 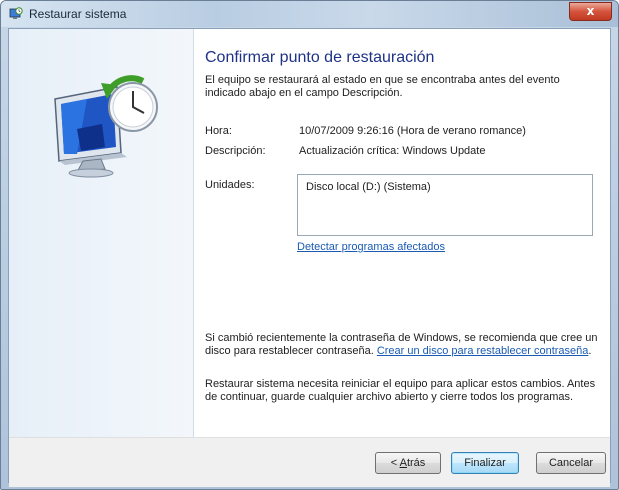 What do you see at coordinates (368, 187) in the screenshot?
I see `list-item: Disco local (D:) (Sistema)` at bounding box center [368, 187].